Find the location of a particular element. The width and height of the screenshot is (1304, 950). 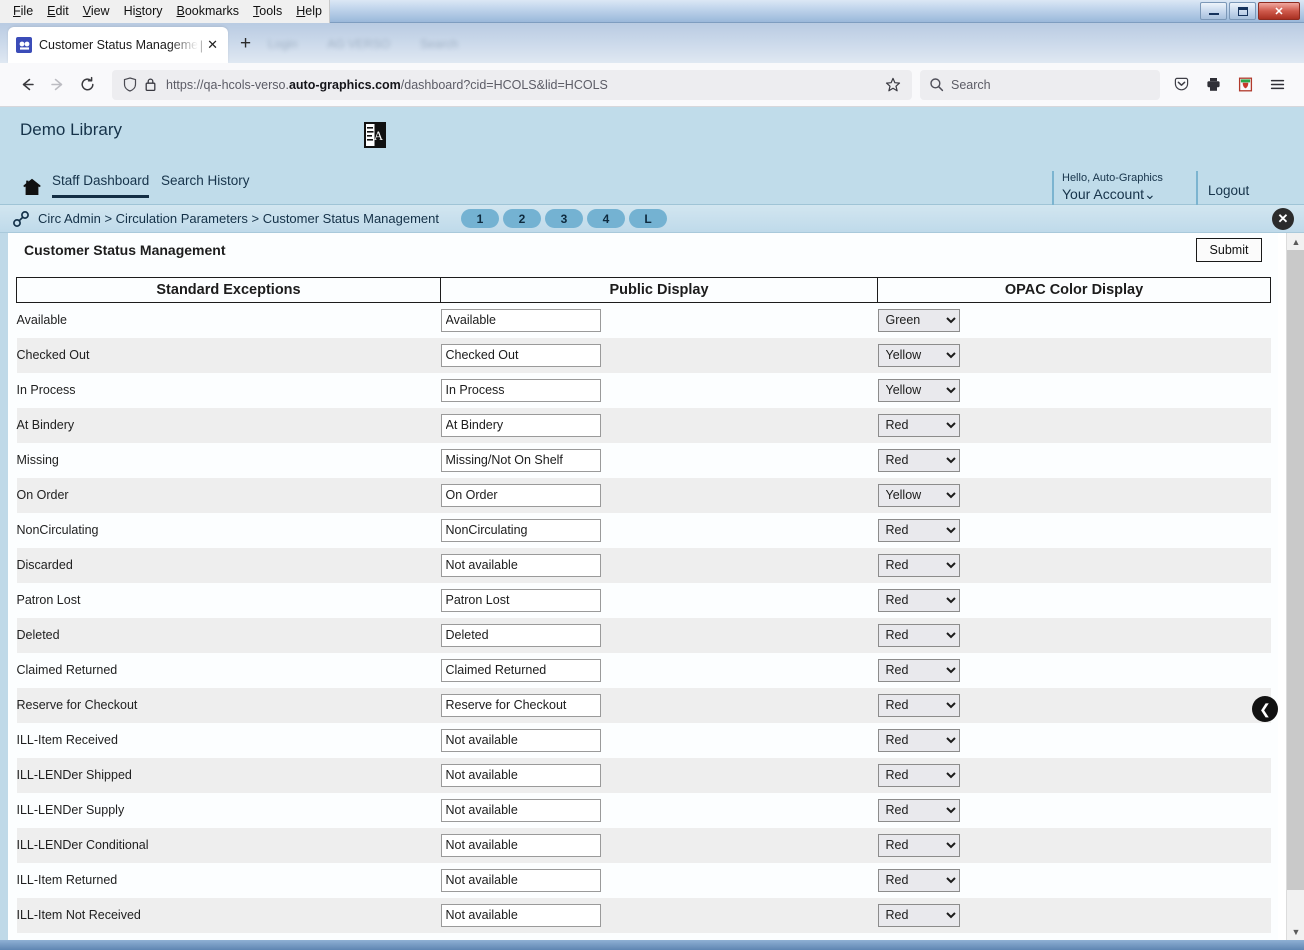

browser-search-bar: Search is located at coordinates (1040, 84).